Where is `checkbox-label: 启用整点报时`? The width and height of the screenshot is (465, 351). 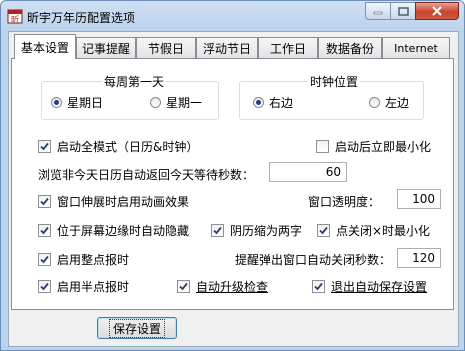
checkbox-label: 启用整点报时 is located at coordinates (93, 260).